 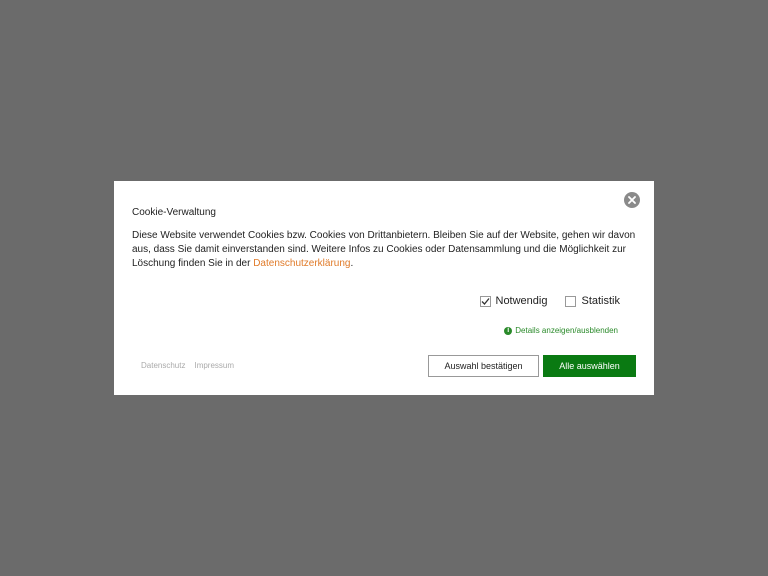 I want to click on close-button, so click(x=632, y=200).